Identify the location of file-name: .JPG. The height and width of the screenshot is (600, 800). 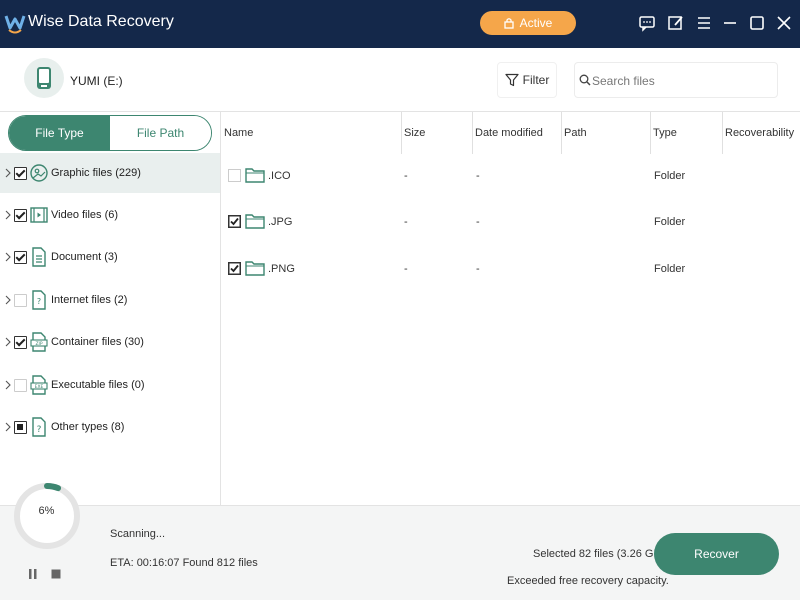
(280, 222).